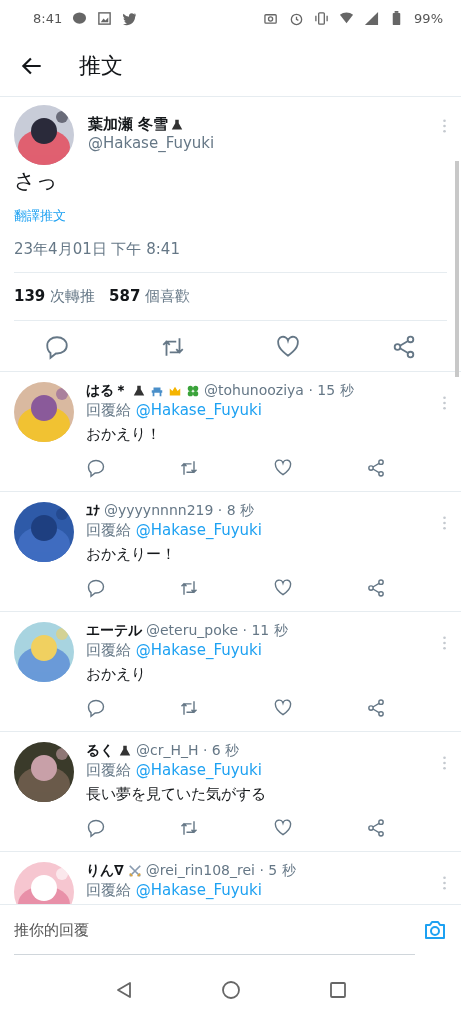 The width and height of the screenshot is (461, 1024). Describe the element at coordinates (150, 296) in the screenshot. I see `like-count: 587 個喜歡` at that location.